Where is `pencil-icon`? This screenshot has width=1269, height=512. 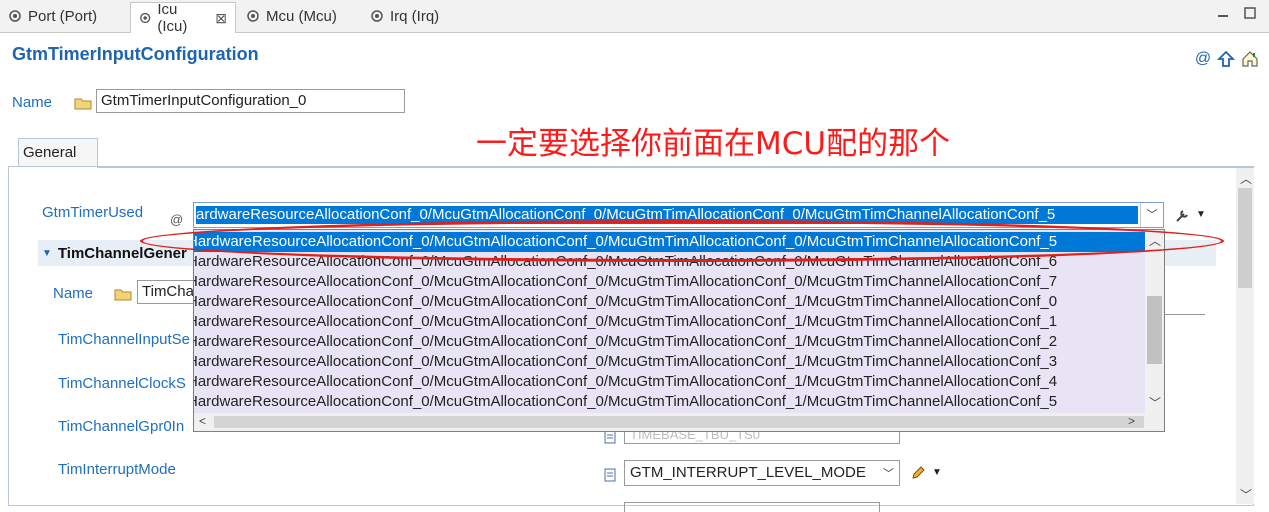 pencil-icon is located at coordinates (918, 473).